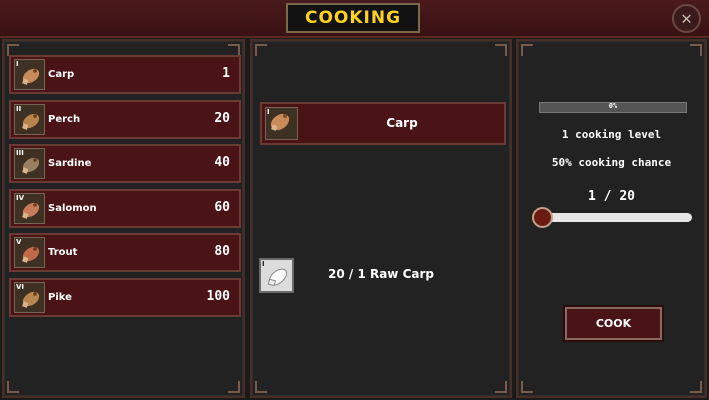 The height and width of the screenshot is (400, 709). What do you see at coordinates (125, 252) in the screenshot?
I see `recipe-row-trout: V Trout 80` at bounding box center [125, 252].